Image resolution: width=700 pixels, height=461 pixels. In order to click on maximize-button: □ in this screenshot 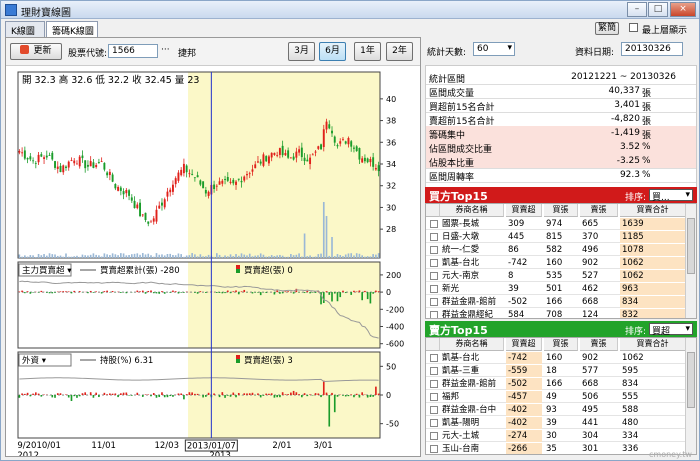, I will do `click(658, 9)`.